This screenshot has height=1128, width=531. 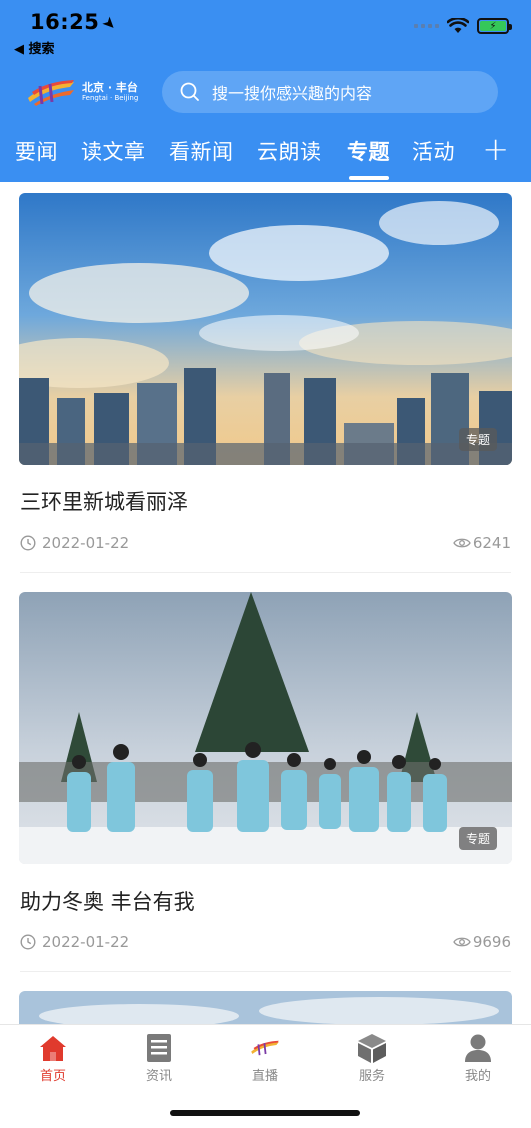 I want to click on feed-item-views: 9696, so click(x=482, y=942).